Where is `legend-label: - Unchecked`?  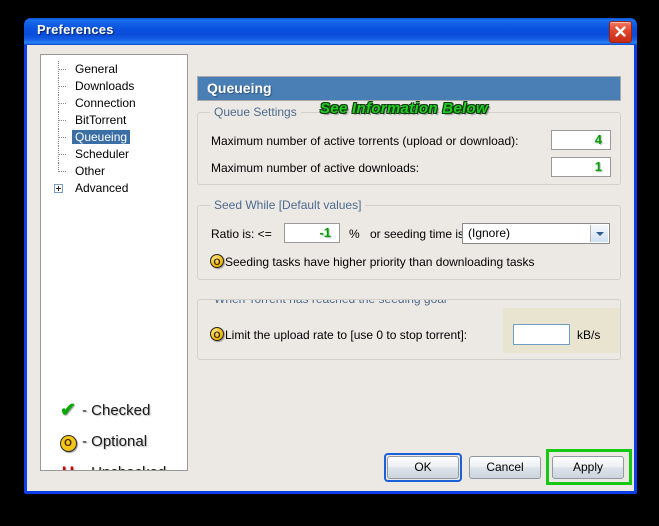
legend-label: - Unchecked is located at coordinates (124, 467).